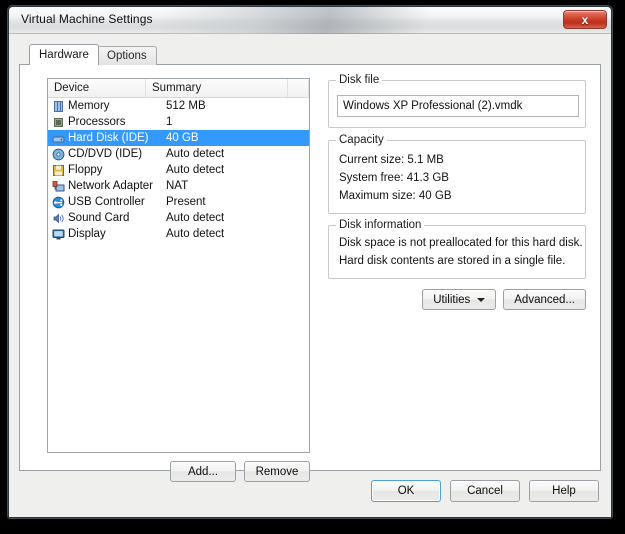 The image size is (625, 534). I want to click on column-header-summary: Summary, so click(217, 88).